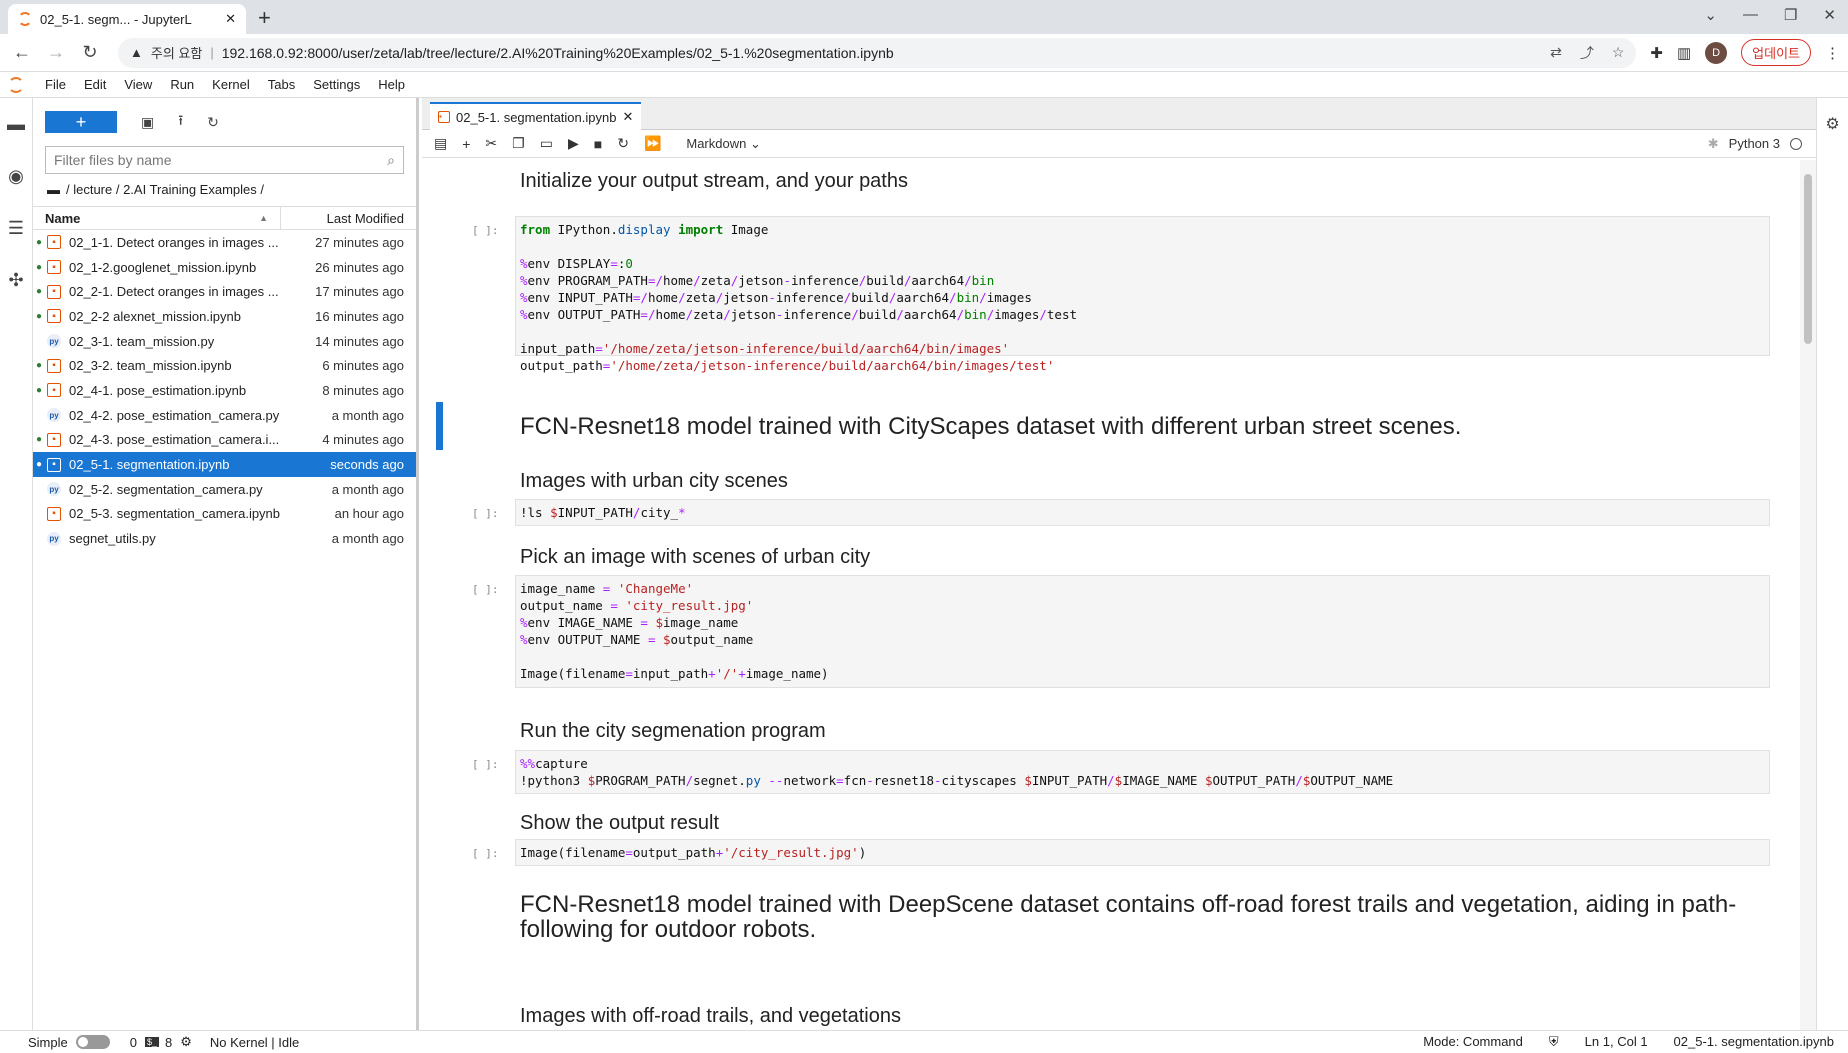 Image resolution: width=1848 pixels, height=1053 pixels. I want to click on paste-icon: ▭, so click(546, 143).